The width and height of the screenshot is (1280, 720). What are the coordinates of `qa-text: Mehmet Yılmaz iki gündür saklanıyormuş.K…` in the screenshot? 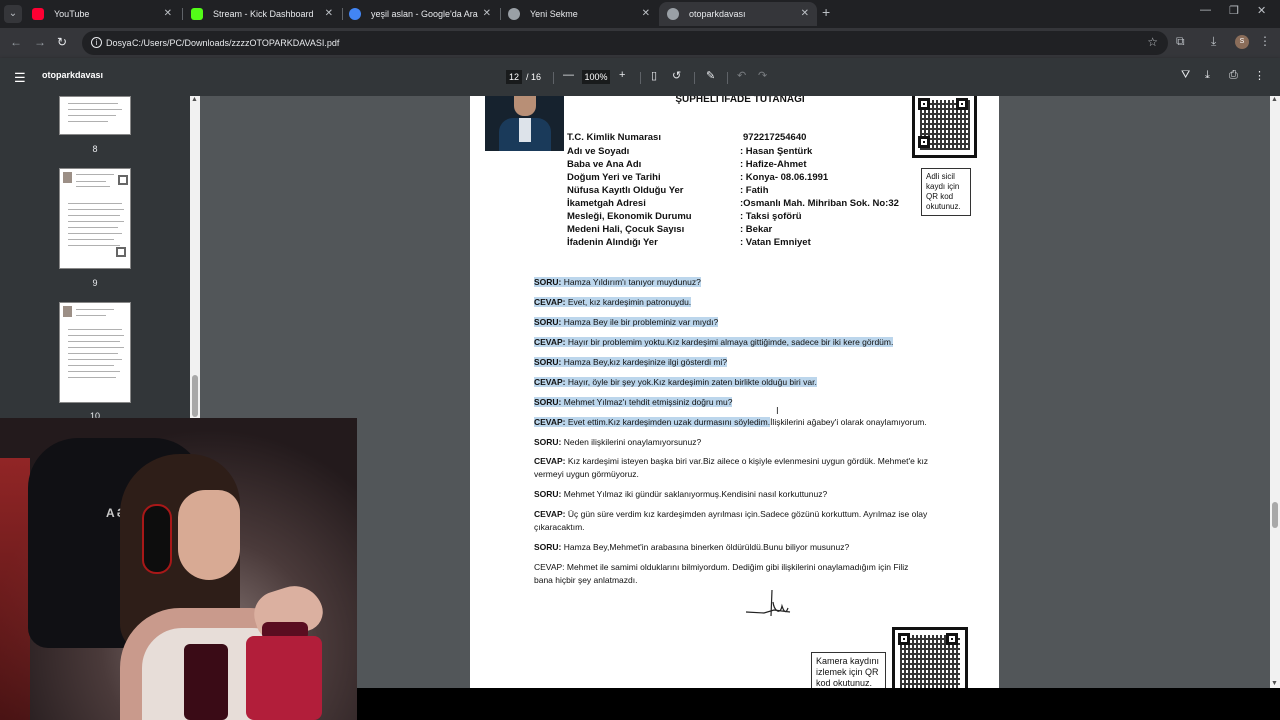 It's located at (694, 494).